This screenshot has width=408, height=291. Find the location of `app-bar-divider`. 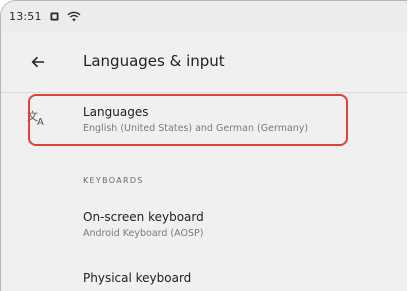

app-bar-divider is located at coordinates (204, 92).